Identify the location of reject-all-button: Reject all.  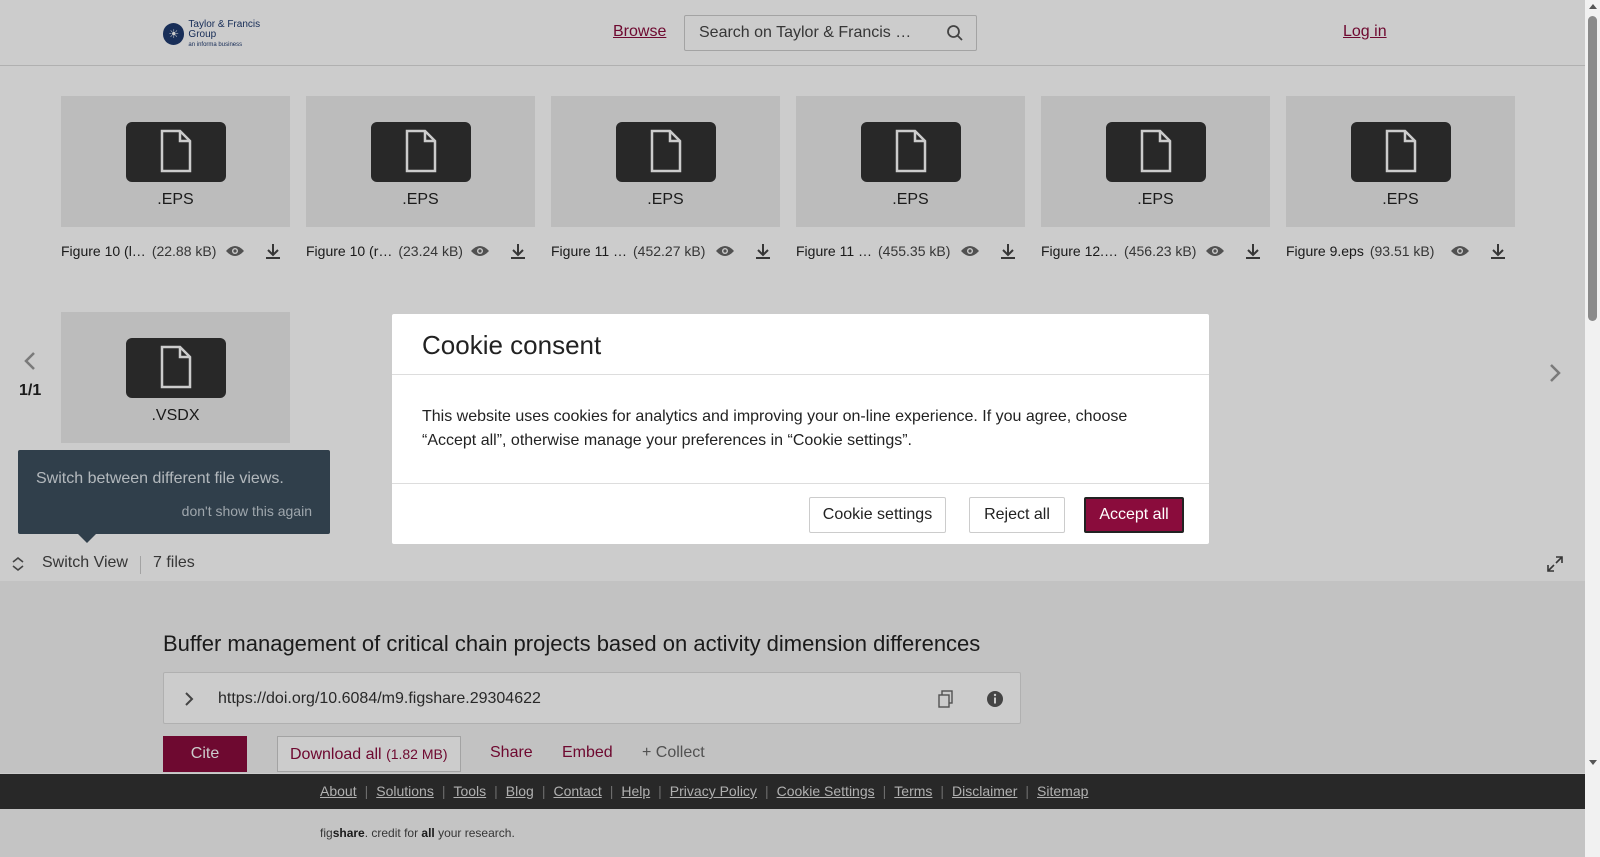
(1017, 515).